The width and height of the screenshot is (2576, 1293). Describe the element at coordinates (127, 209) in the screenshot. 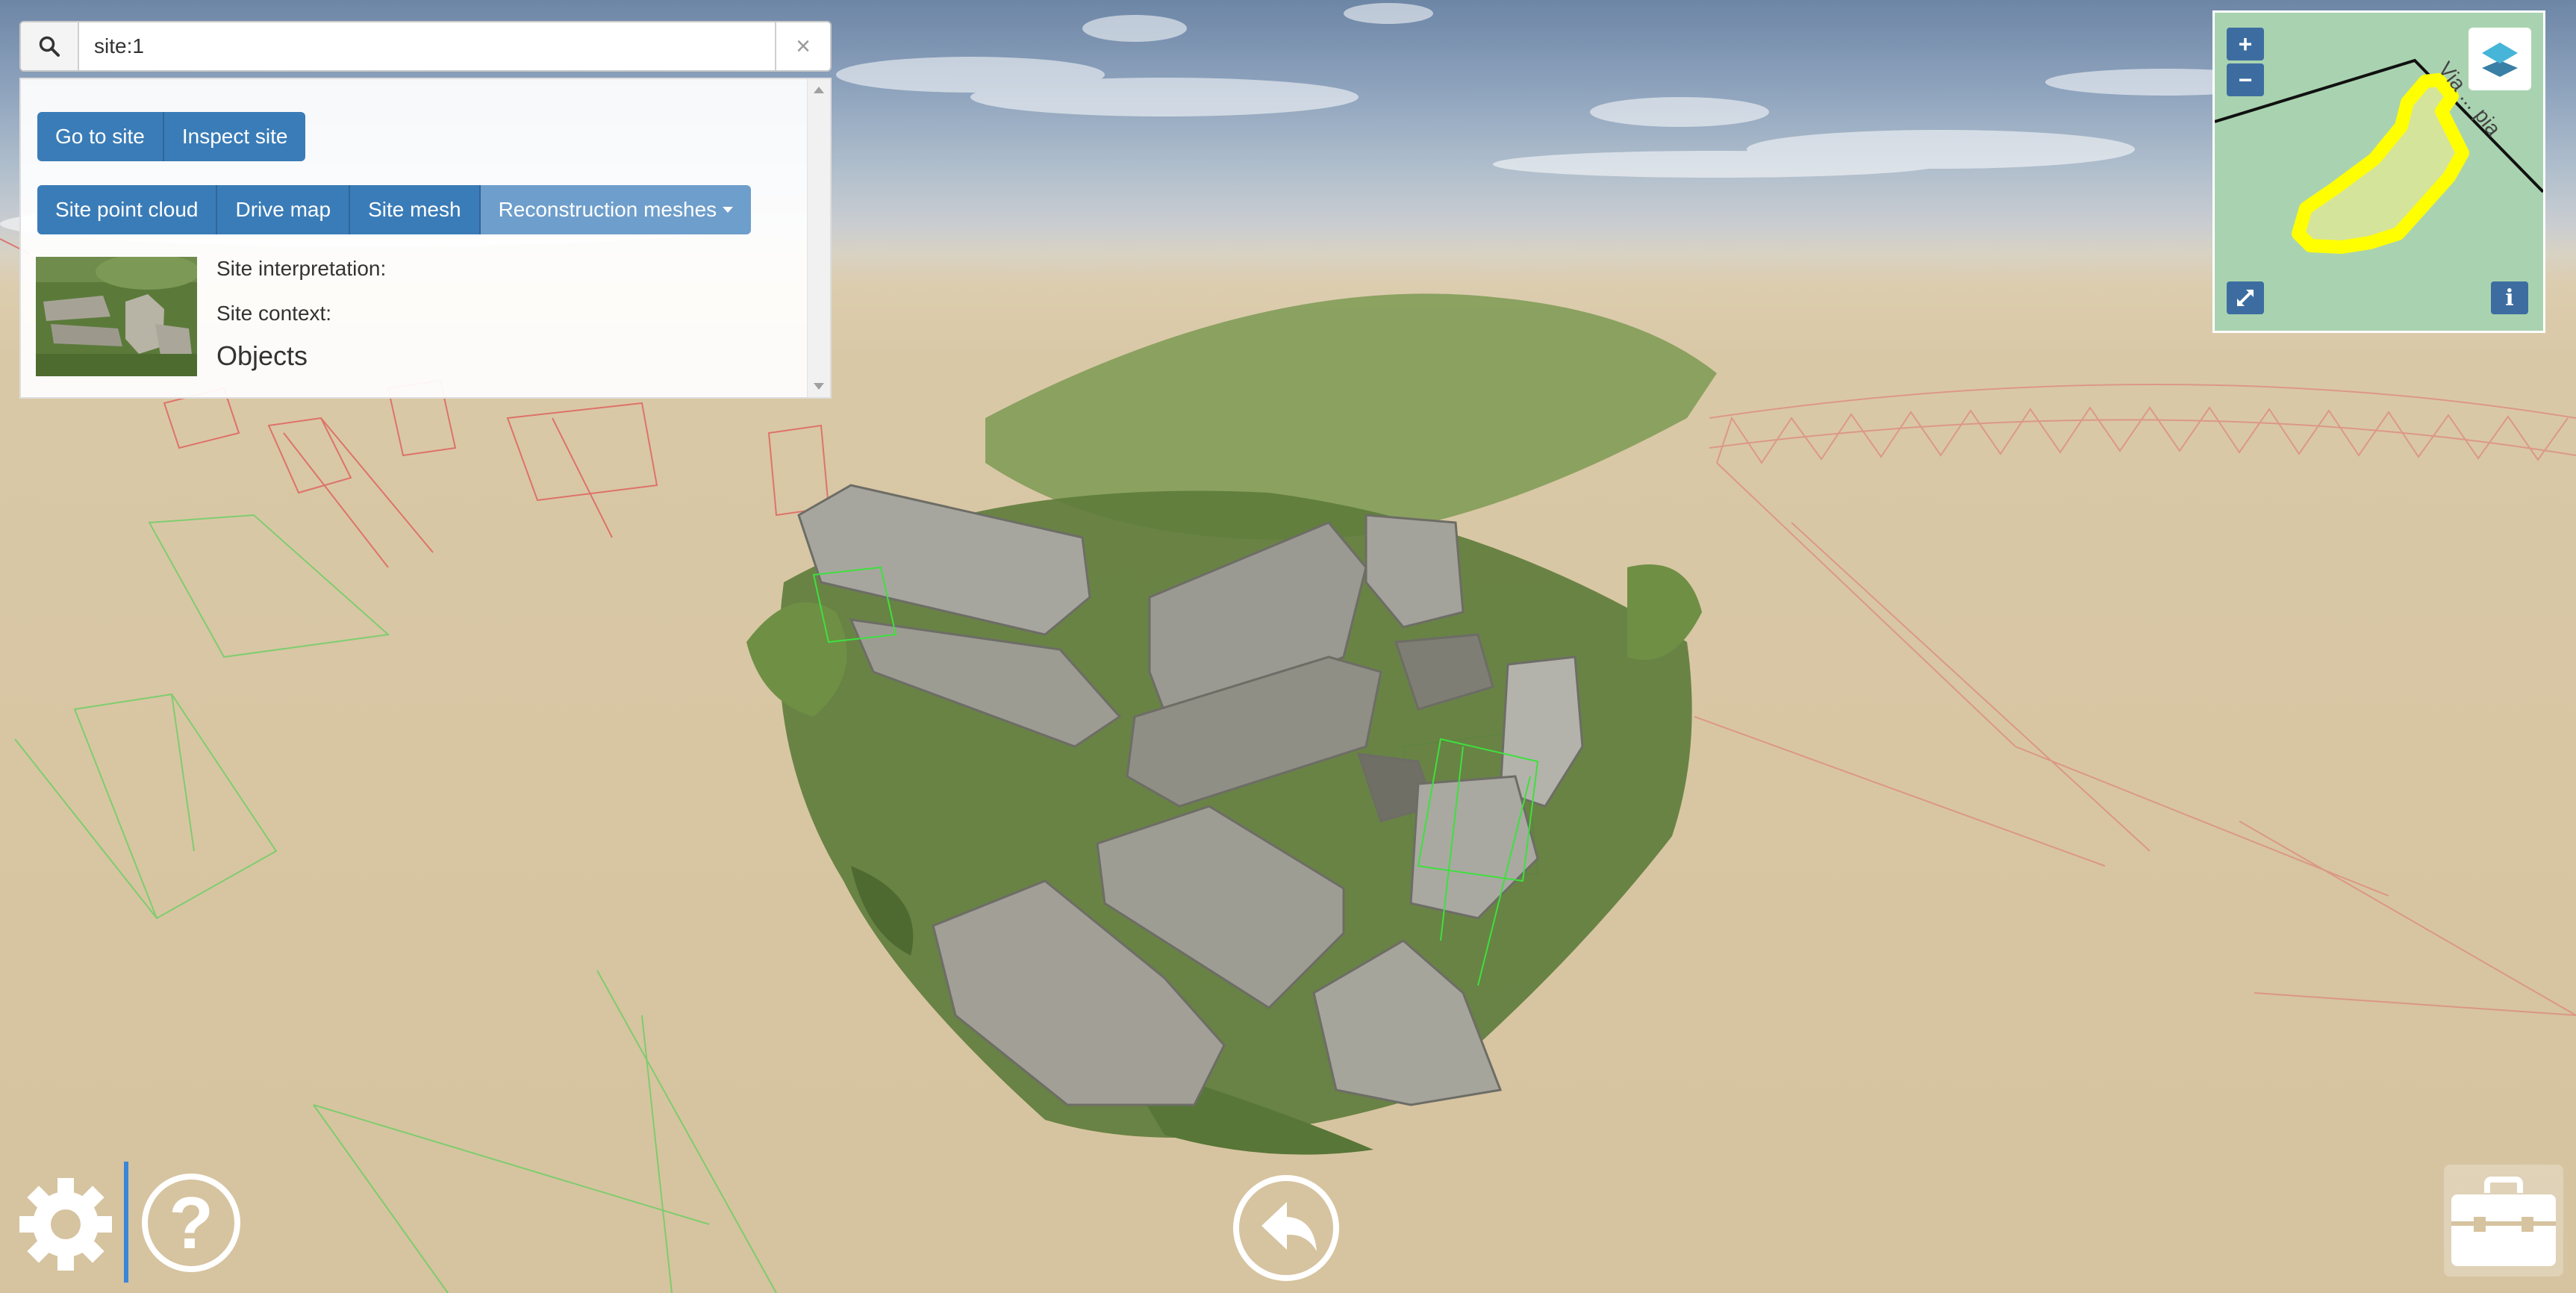

I see `site-point-cloud-button: Site point cloud` at that location.